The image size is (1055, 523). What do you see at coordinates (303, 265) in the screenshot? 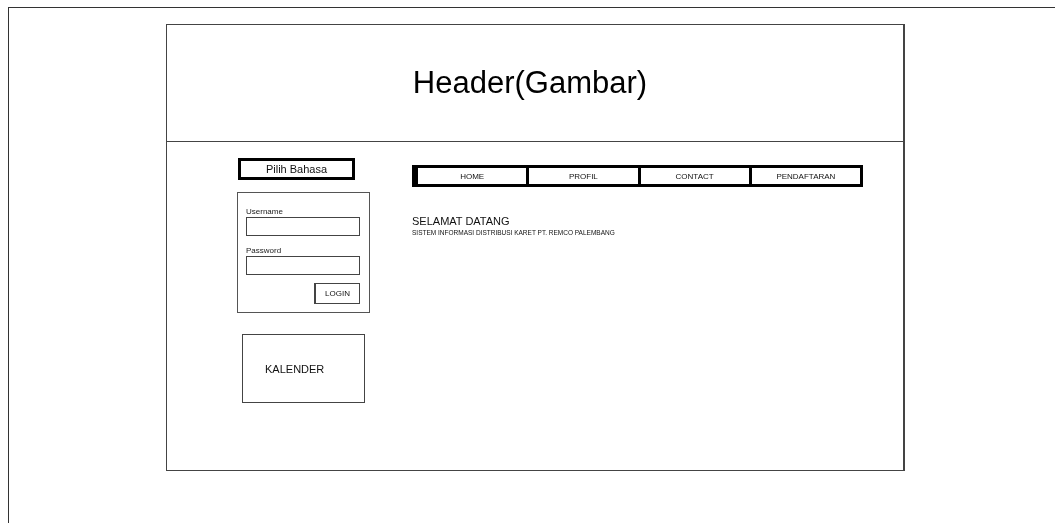
I see `password-field` at bounding box center [303, 265].